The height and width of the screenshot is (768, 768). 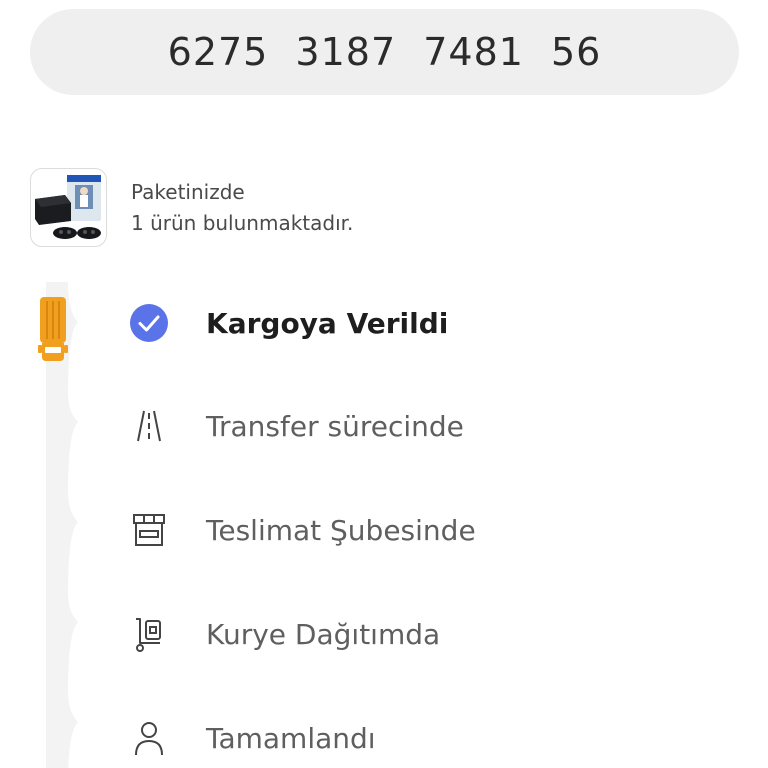 What do you see at coordinates (291, 738) in the screenshot?
I see `step-label: Tamamlandı` at bounding box center [291, 738].